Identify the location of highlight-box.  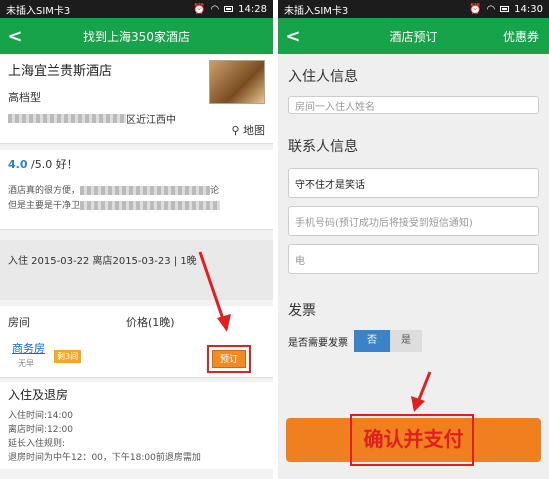
(412, 440).